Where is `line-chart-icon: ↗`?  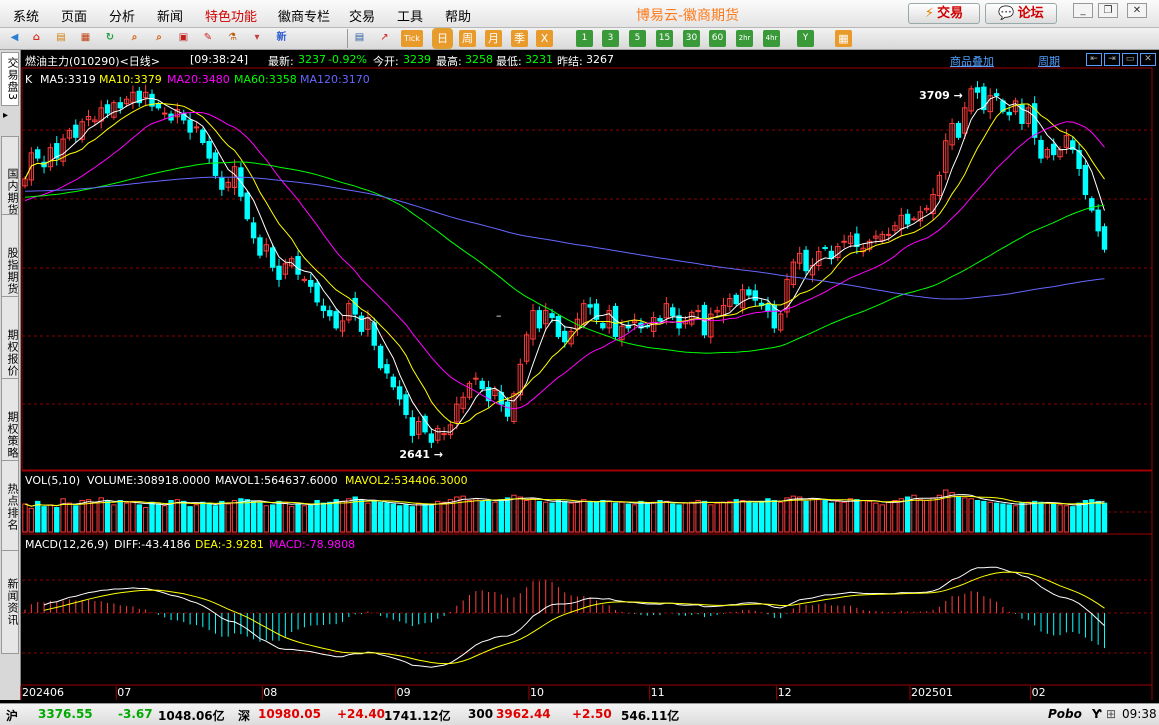
line-chart-icon: ↗ is located at coordinates (384, 38).